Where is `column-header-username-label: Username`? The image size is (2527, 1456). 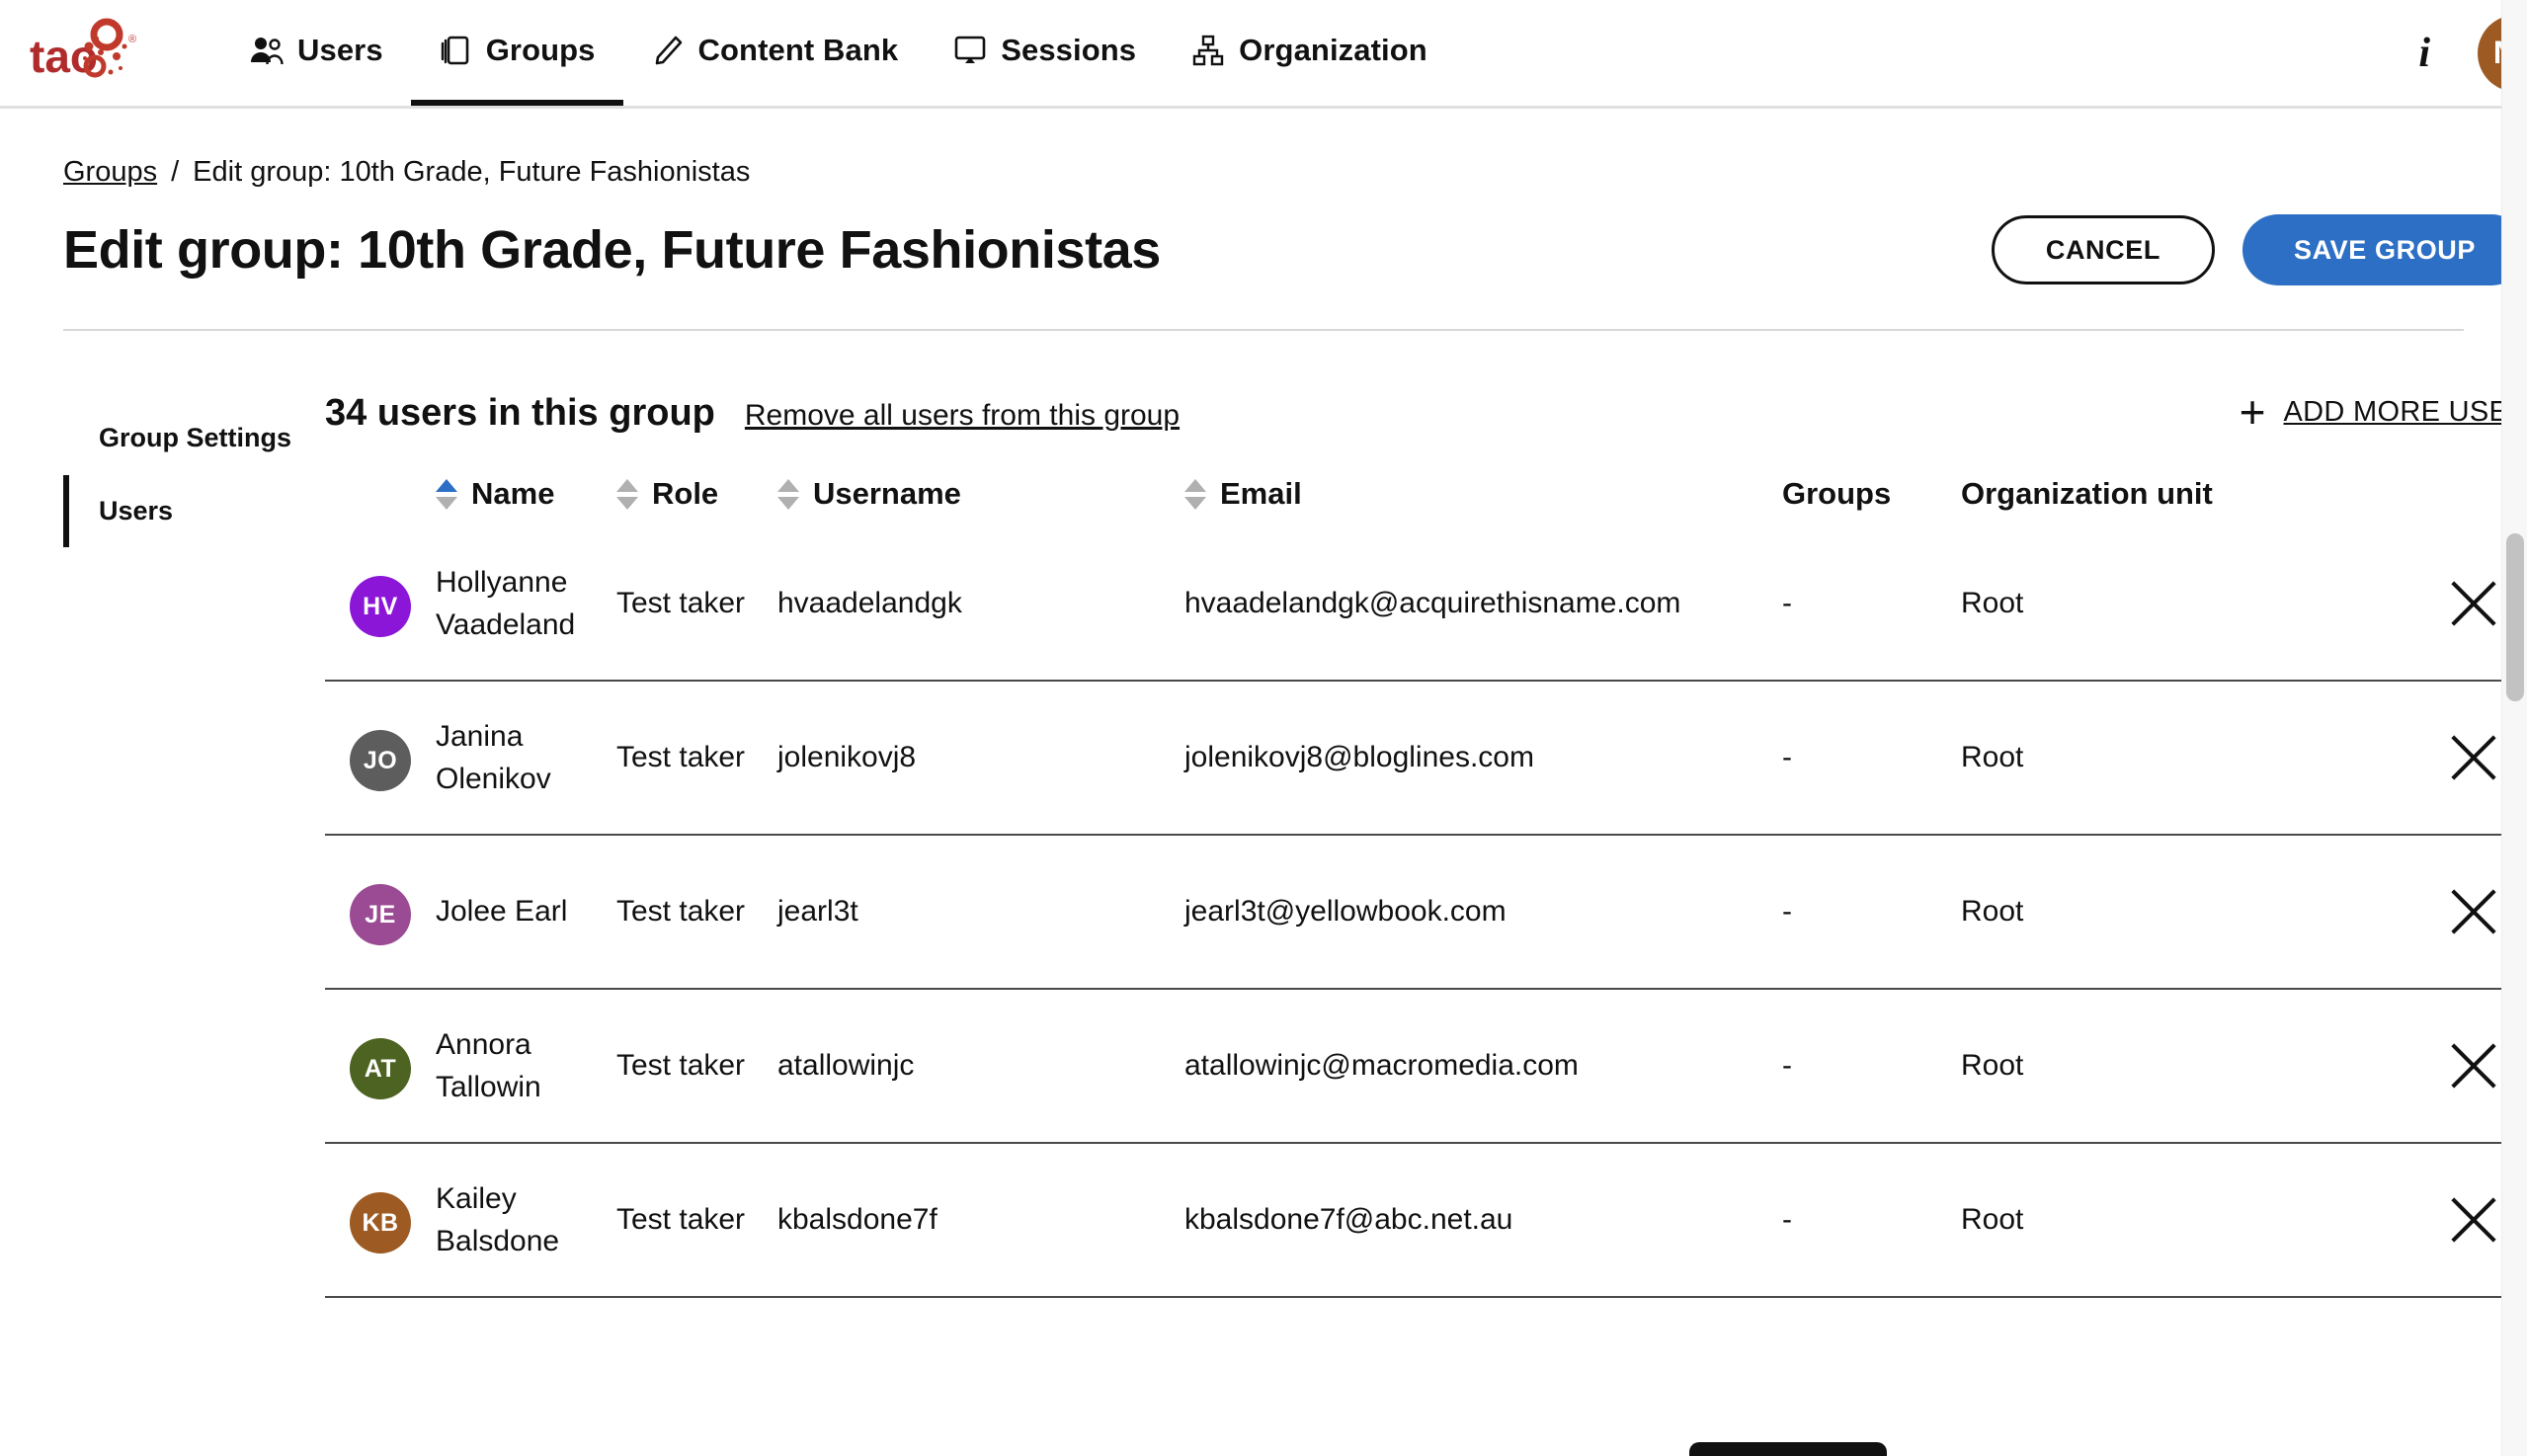
column-header-username-label: Username is located at coordinates (887, 493).